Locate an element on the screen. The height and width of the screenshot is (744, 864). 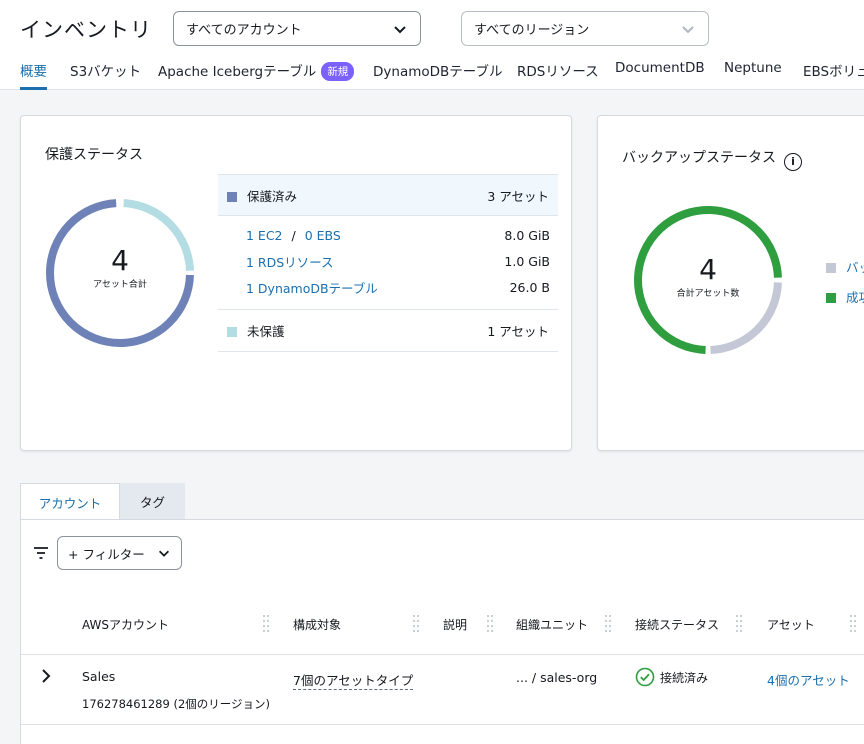
protected-sub-row: 1 DynamoDBテーブル 26.0 B is located at coordinates (388, 287).